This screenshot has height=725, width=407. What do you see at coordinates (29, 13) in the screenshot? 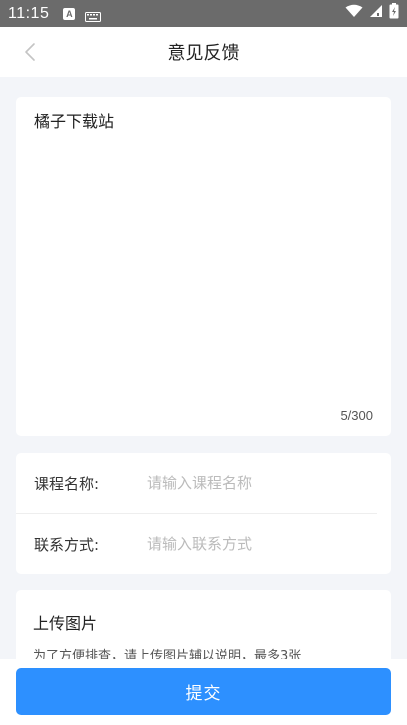
I see `status-time: 11:15` at bounding box center [29, 13].